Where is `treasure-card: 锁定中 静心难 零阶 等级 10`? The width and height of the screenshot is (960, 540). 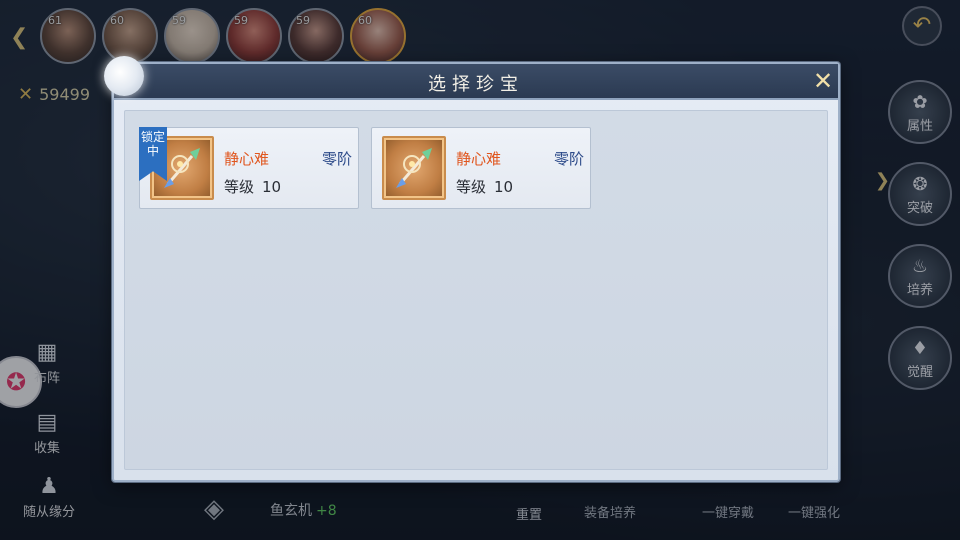 treasure-card: 锁定中 静心难 零阶 等级 10 is located at coordinates (249, 168).